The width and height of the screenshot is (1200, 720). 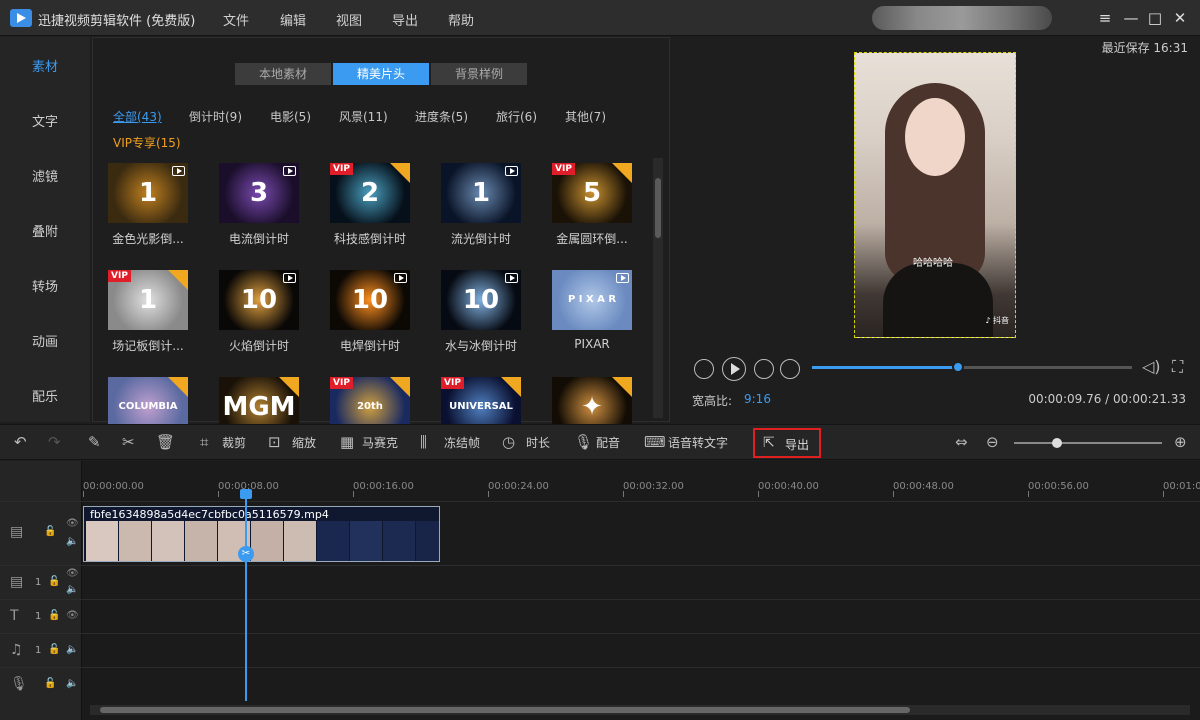 What do you see at coordinates (246, 596) in the screenshot?
I see `playhead` at bounding box center [246, 596].